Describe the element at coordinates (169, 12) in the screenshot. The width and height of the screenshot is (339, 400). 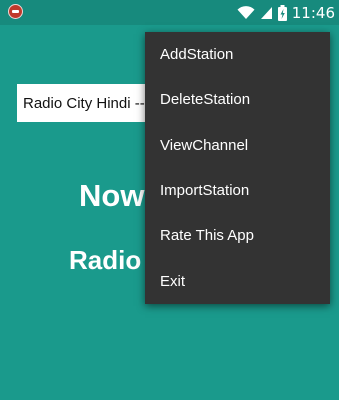
I see `status-bar: 11:46` at that location.